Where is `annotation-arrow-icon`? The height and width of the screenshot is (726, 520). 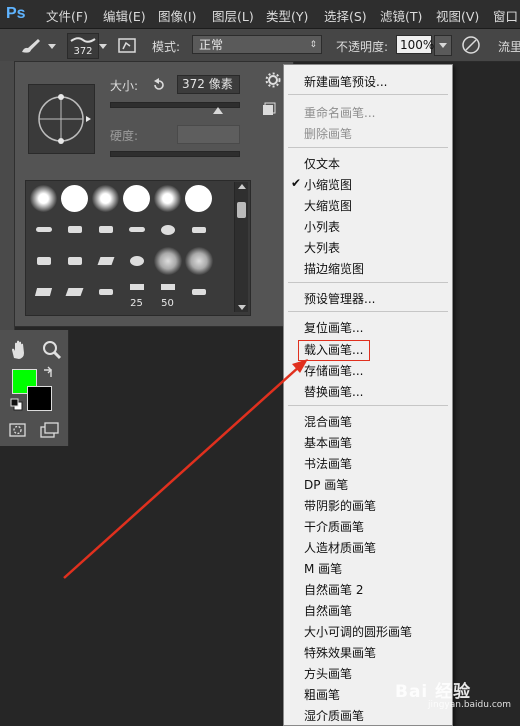 annotation-arrow-icon is located at coordinates (185, 469).